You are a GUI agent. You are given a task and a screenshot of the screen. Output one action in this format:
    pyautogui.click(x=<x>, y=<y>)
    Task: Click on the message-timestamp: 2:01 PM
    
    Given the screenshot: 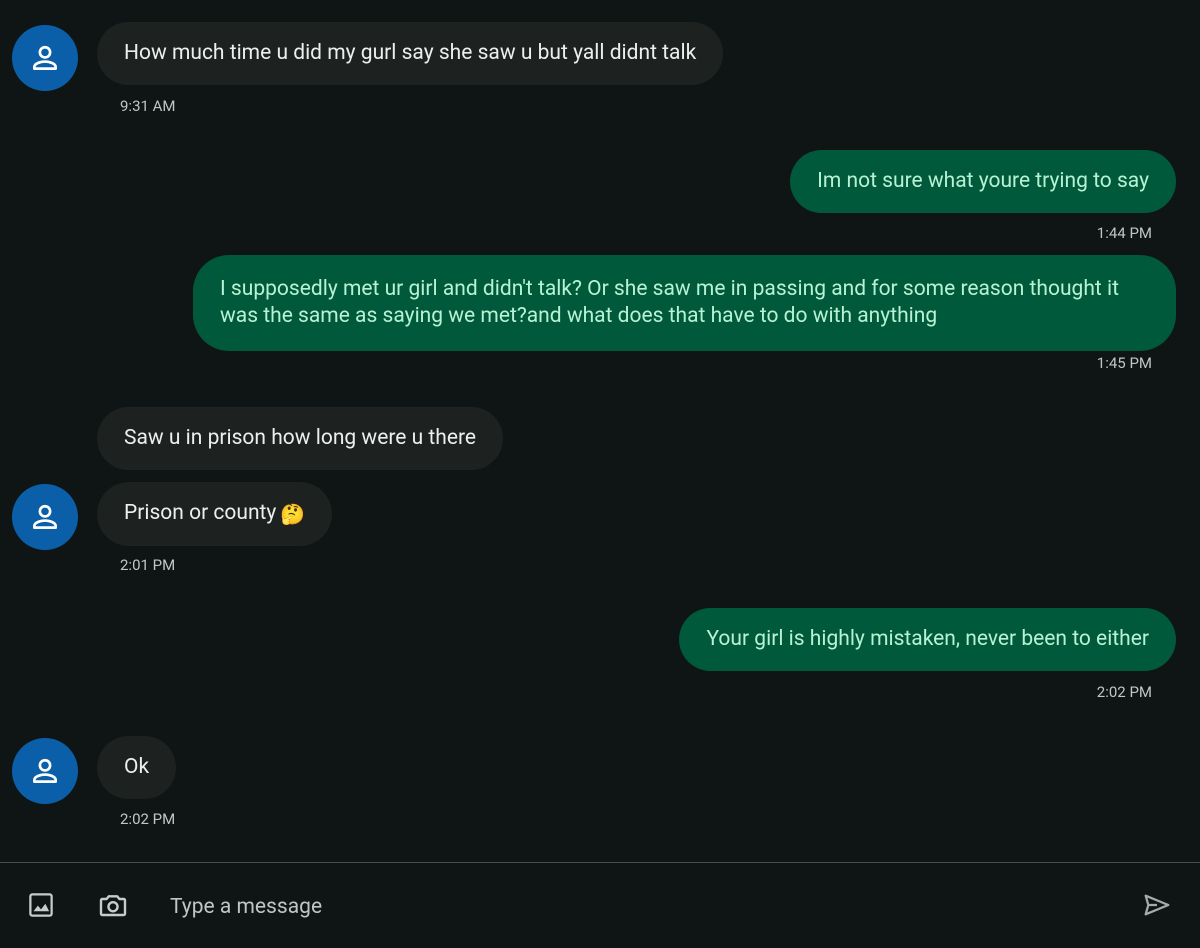 What is the action you would take?
    pyautogui.click(x=148, y=565)
    